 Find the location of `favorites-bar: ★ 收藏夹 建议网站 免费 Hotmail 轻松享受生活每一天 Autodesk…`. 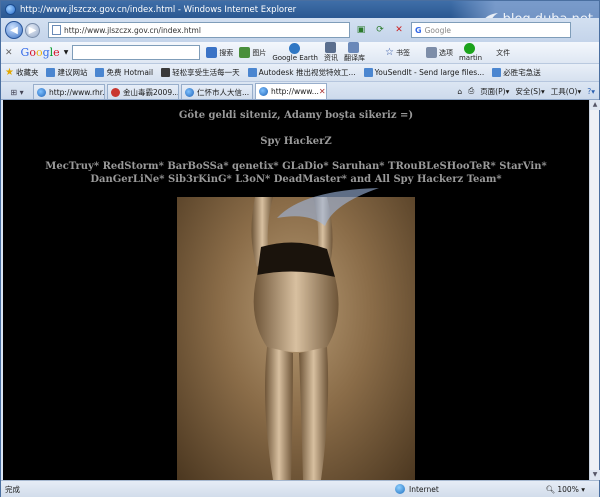

favorites-bar: ★ 收藏夹 建议网站 免费 Hotmail 轻松享受生活每一天 Autodesk… is located at coordinates (300, 73).